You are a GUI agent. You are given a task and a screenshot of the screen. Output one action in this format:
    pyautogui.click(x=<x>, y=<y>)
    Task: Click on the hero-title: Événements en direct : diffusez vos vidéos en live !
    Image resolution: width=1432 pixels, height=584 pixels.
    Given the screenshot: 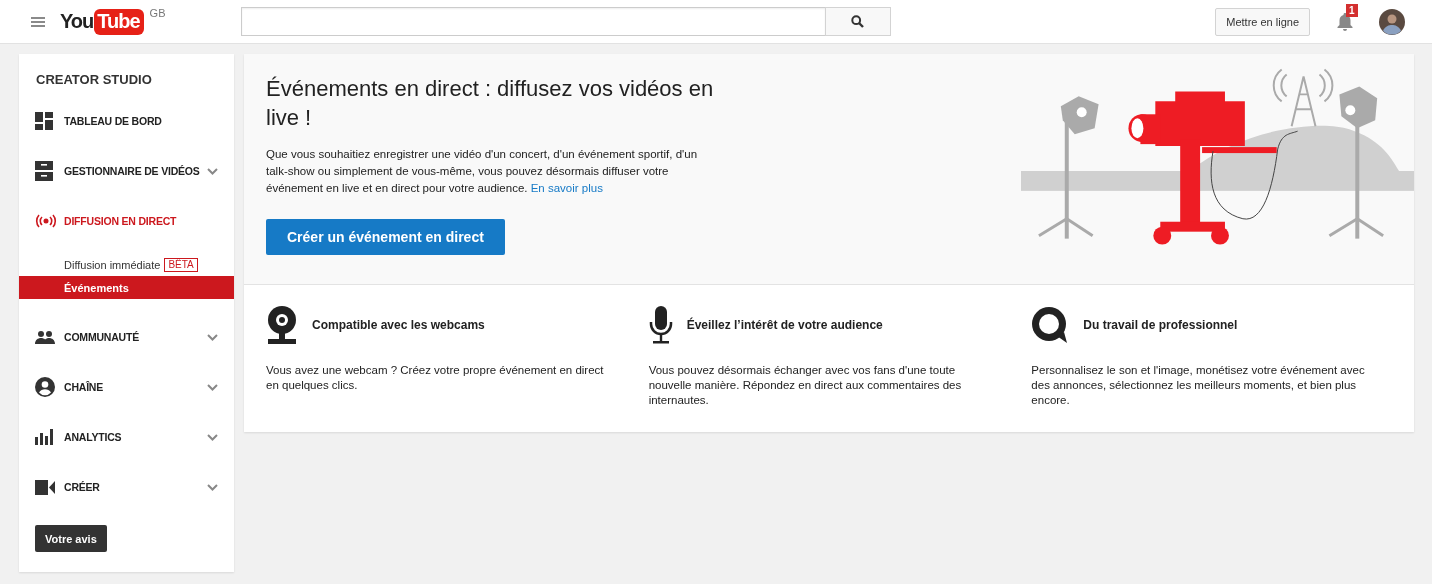 What is the action you would take?
    pyautogui.click(x=490, y=103)
    